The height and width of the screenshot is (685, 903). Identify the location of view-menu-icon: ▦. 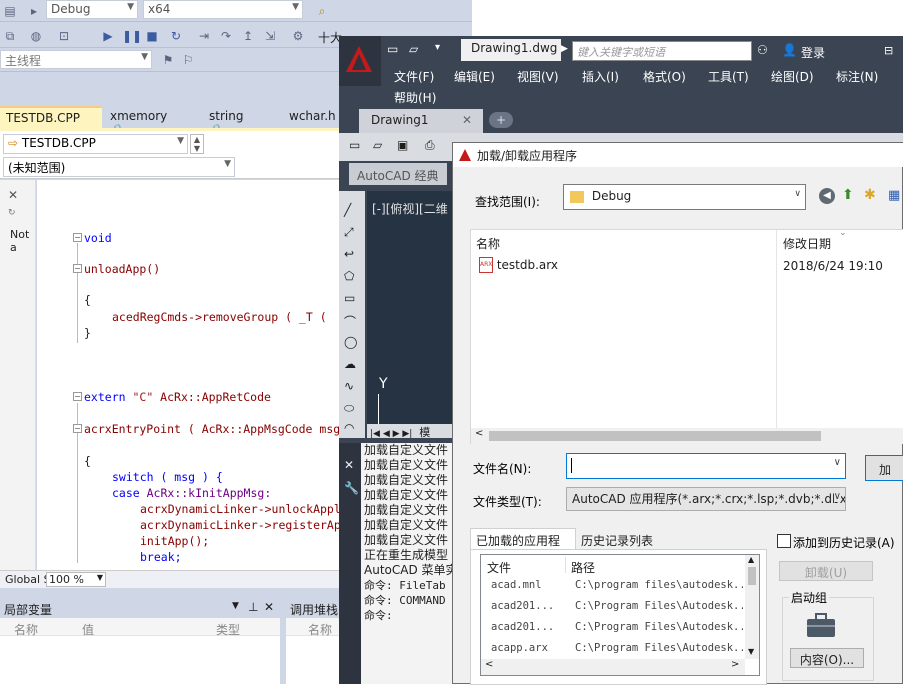
(894, 195).